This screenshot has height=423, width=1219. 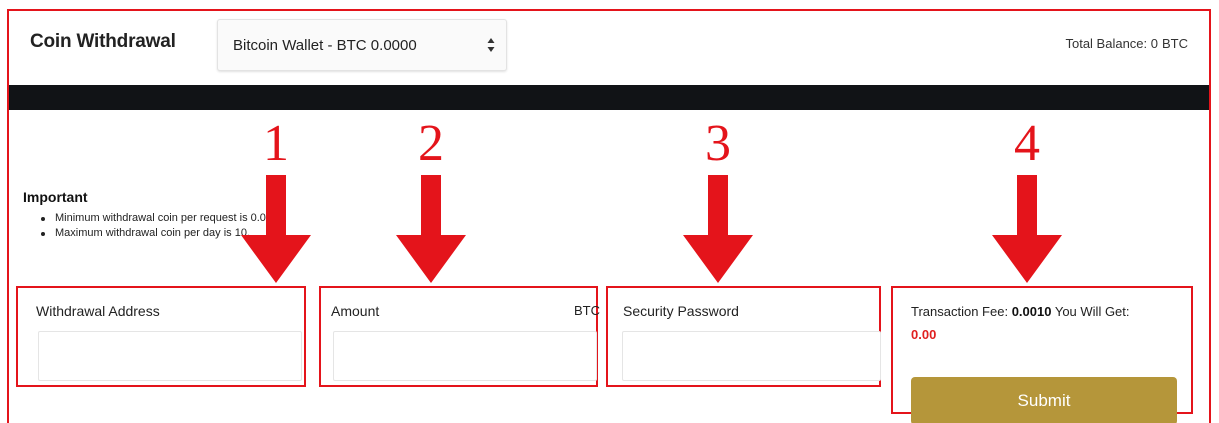 What do you see at coordinates (681, 311) in the screenshot?
I see `security-password-label: Security Password` at bounding box center [681, 311].